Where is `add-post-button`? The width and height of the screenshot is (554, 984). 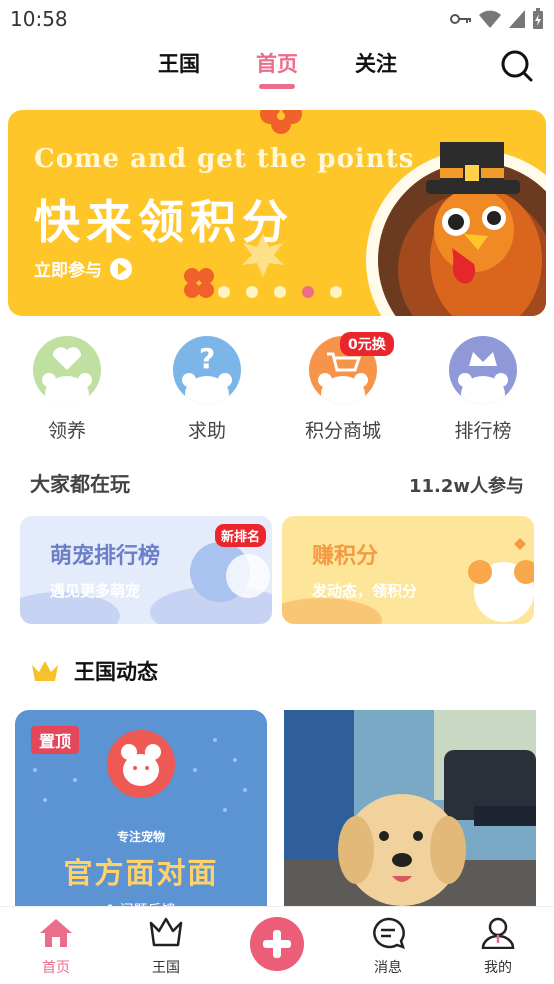 add-post-button is located at coordinates (277, 944).